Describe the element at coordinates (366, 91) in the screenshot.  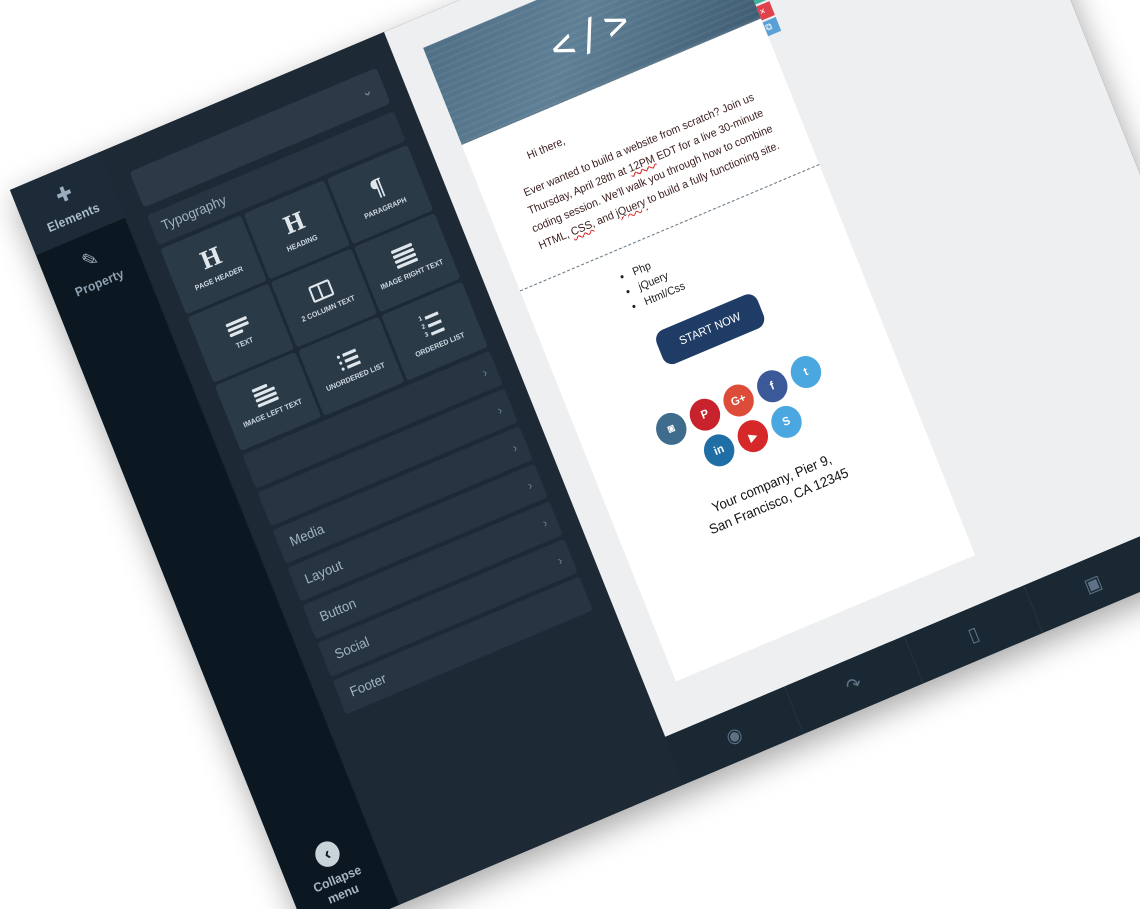
I see `chevron-down-icon: ⌄` at that location.